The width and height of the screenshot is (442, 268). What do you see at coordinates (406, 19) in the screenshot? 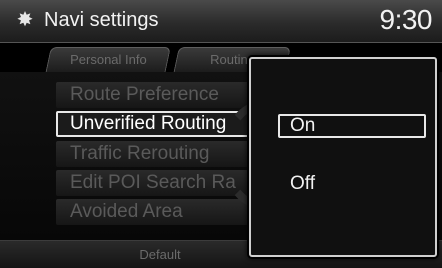
I see `clock: 9:30` at bounding box center [406, 19].